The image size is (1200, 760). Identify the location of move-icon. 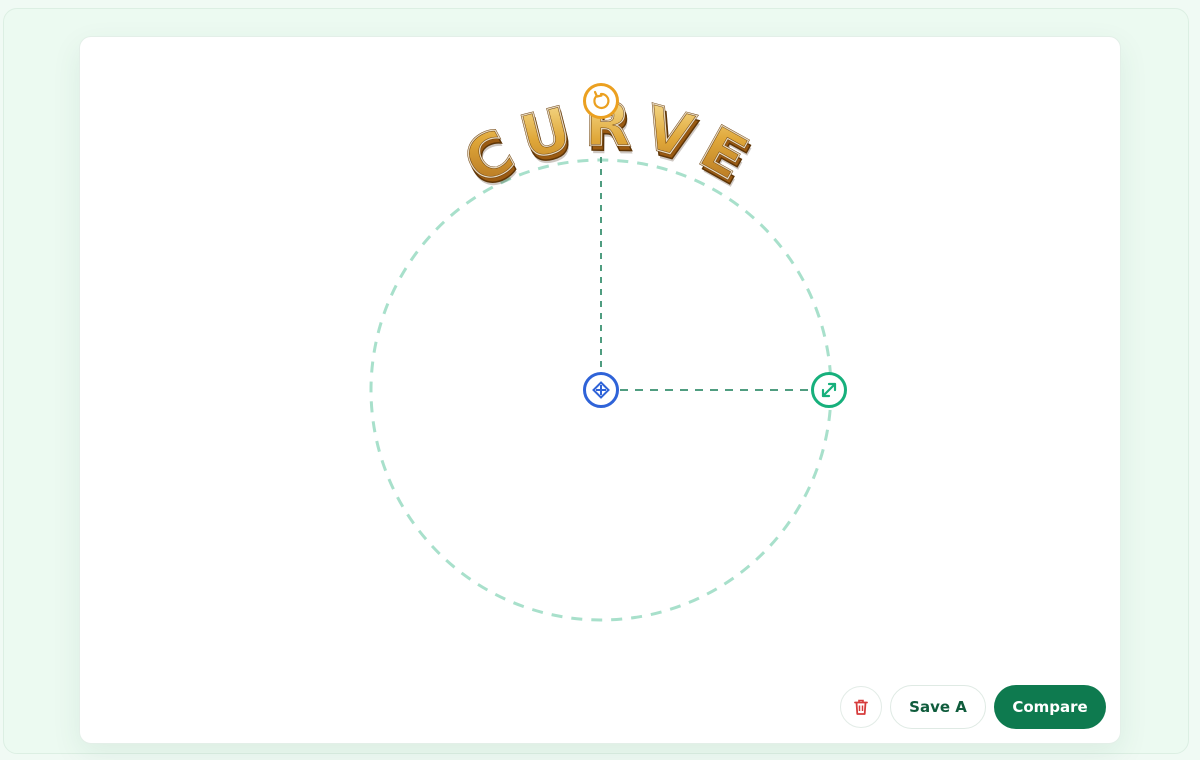
(601, 390).